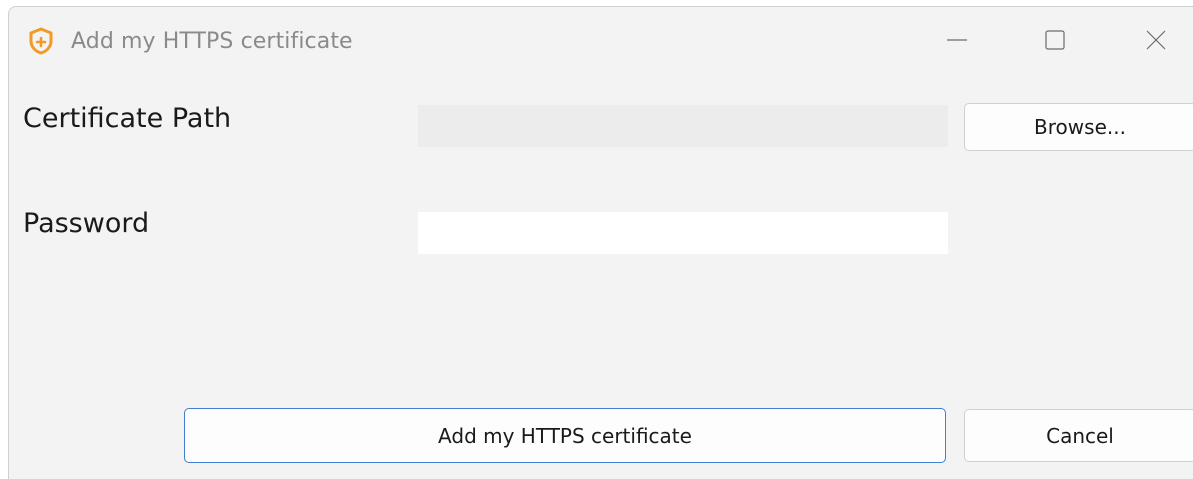 Image resolution: width=1193 pixels, height=479 pixels. Describe the element at coordinates (683, 126) in the screenshot. I see `certificate-path-input` at that location.